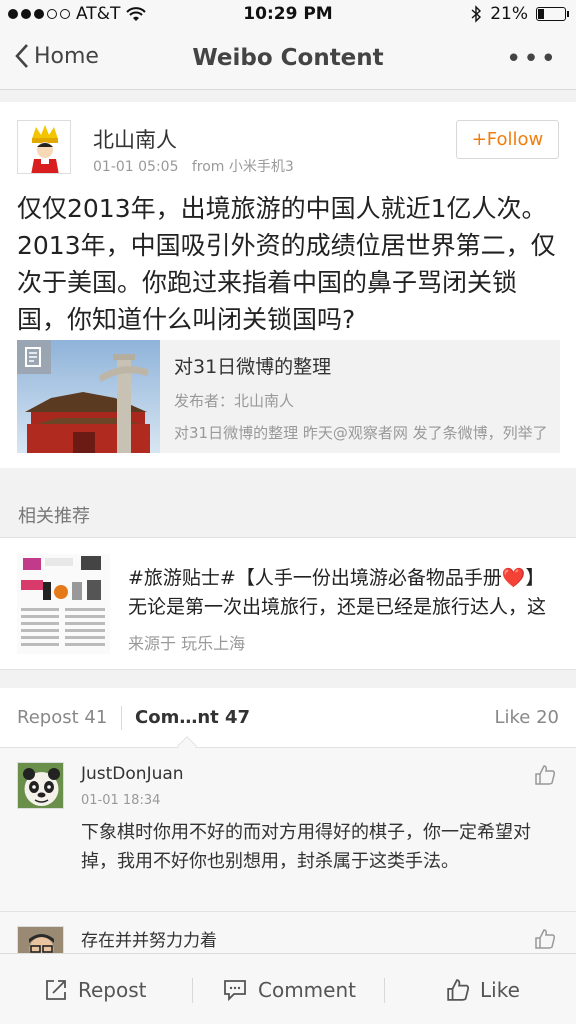 This screenshot has height=1024, width=576. I want to click on comment-icon, so click(235, 990).